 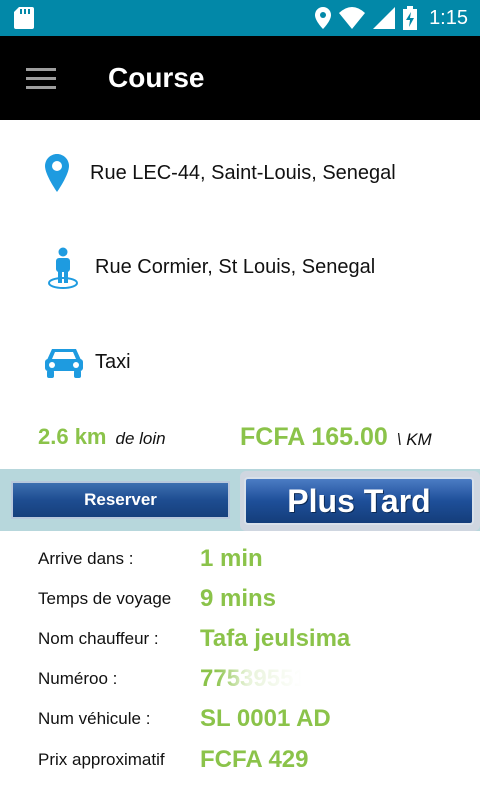 I want to click on distance-info: 2.6 km de loin, so click(x=102, y=437).